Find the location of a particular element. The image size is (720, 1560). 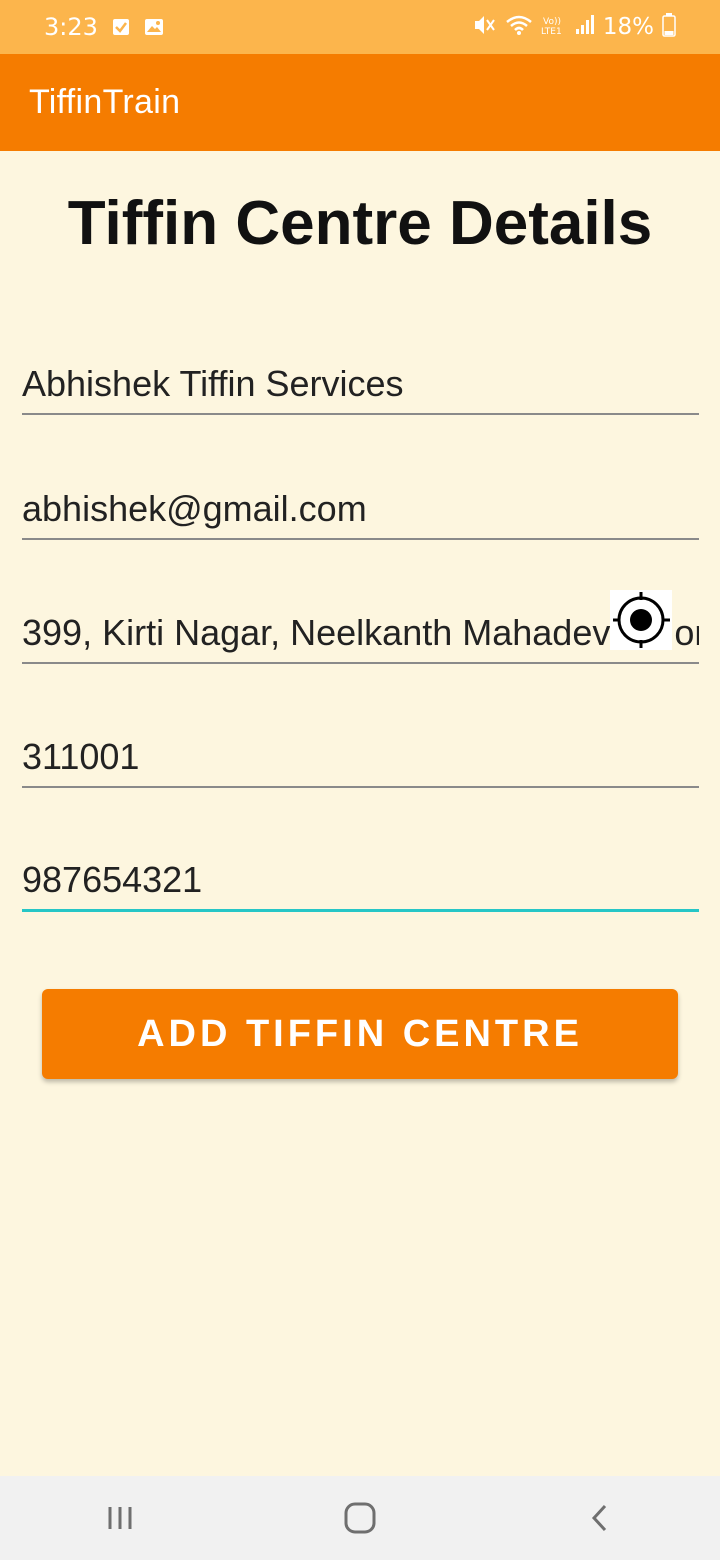

tiffin-name-field: Abhishek Tiffin Services is located at coordinates (360, 385).